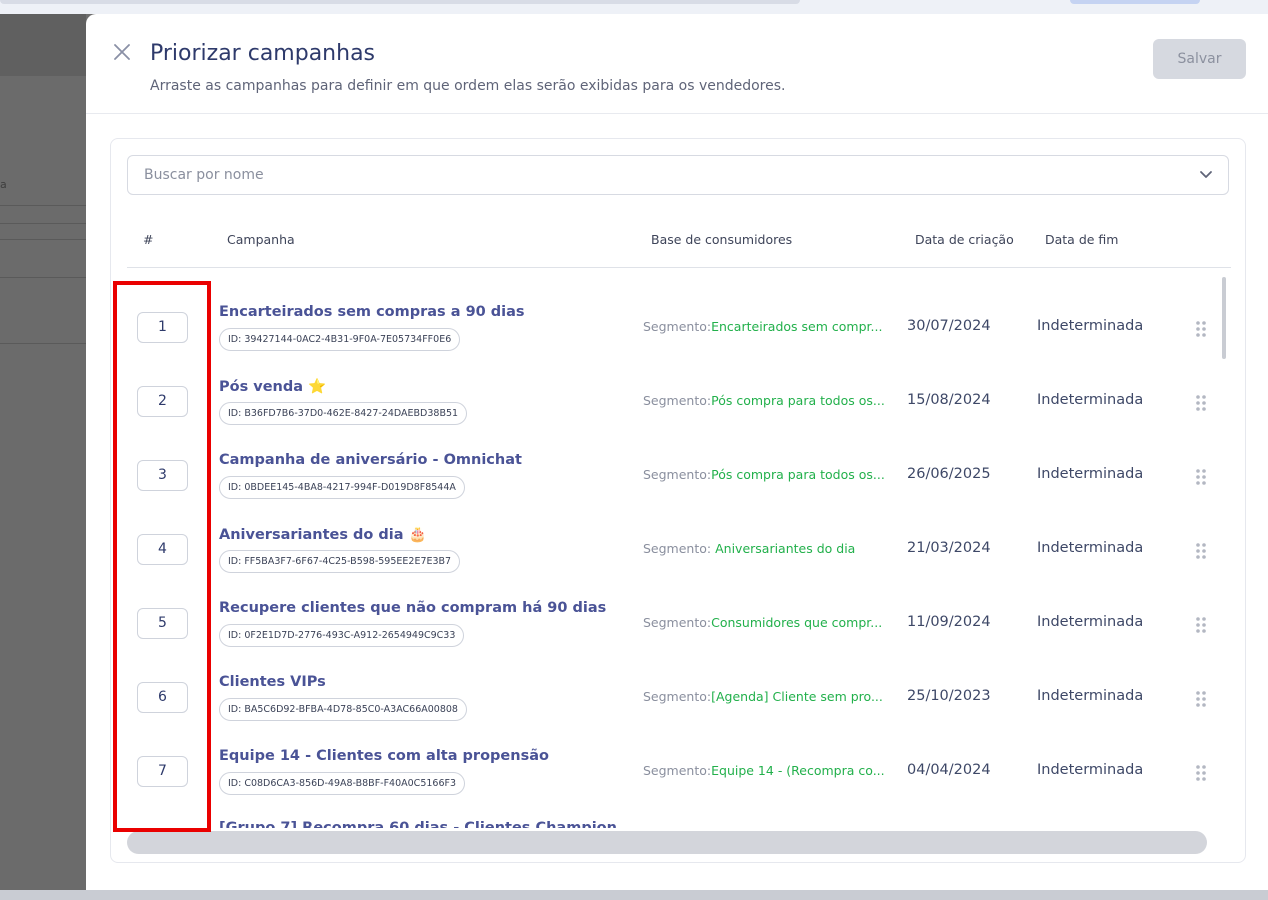 Image resolution: width=1268 pixels, height=900 pixels. I want to click on close-icon, so click(122, 52).